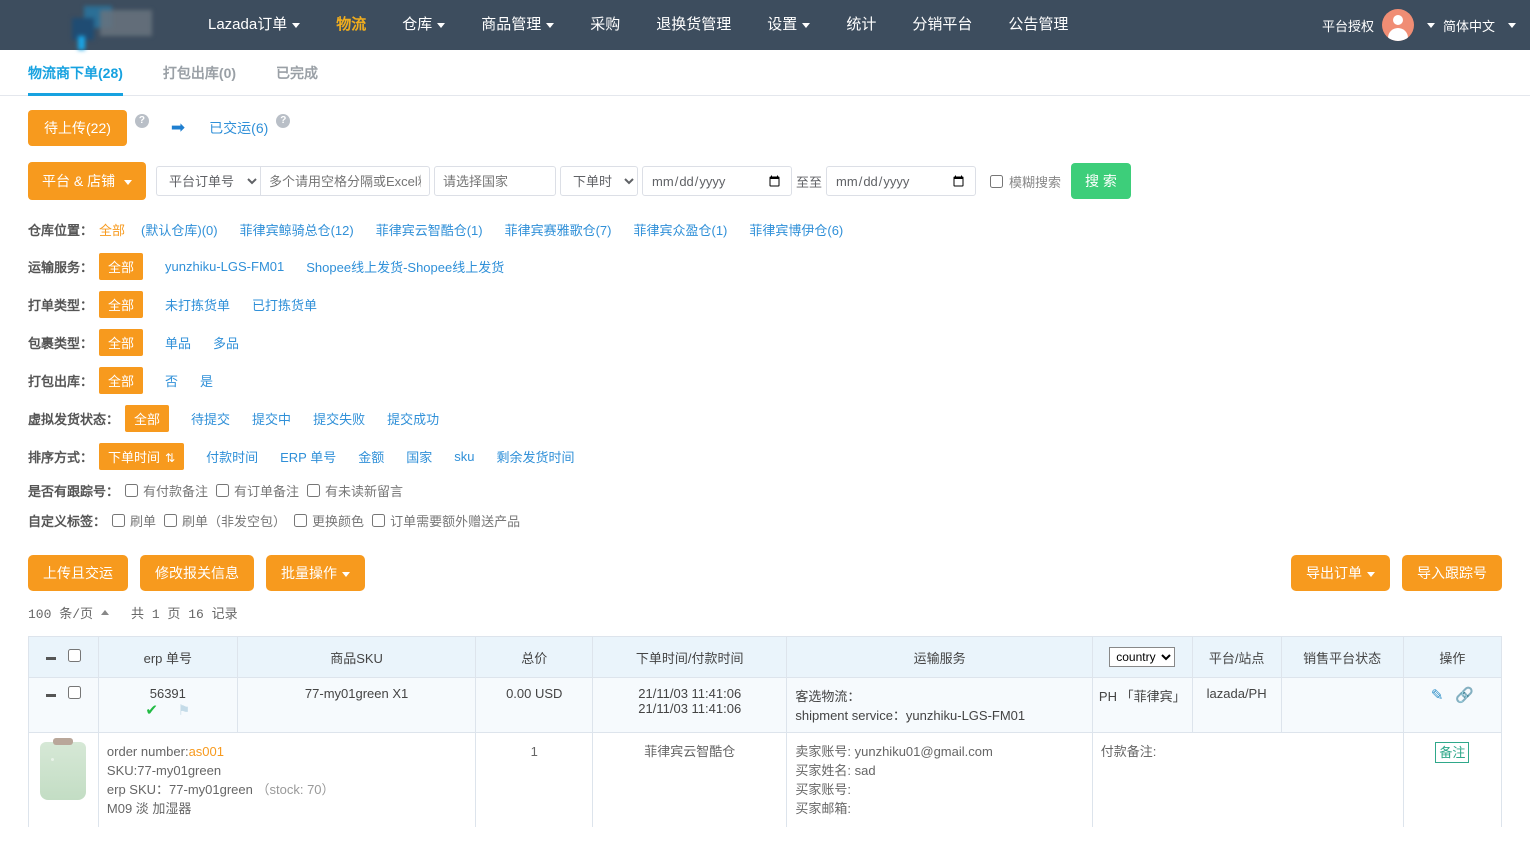 This screenshot has width=1530, height=847. Describe the element at coordinates (121, 342) in the screenshot. I see `filter-option-3-0: 全部` at that location.